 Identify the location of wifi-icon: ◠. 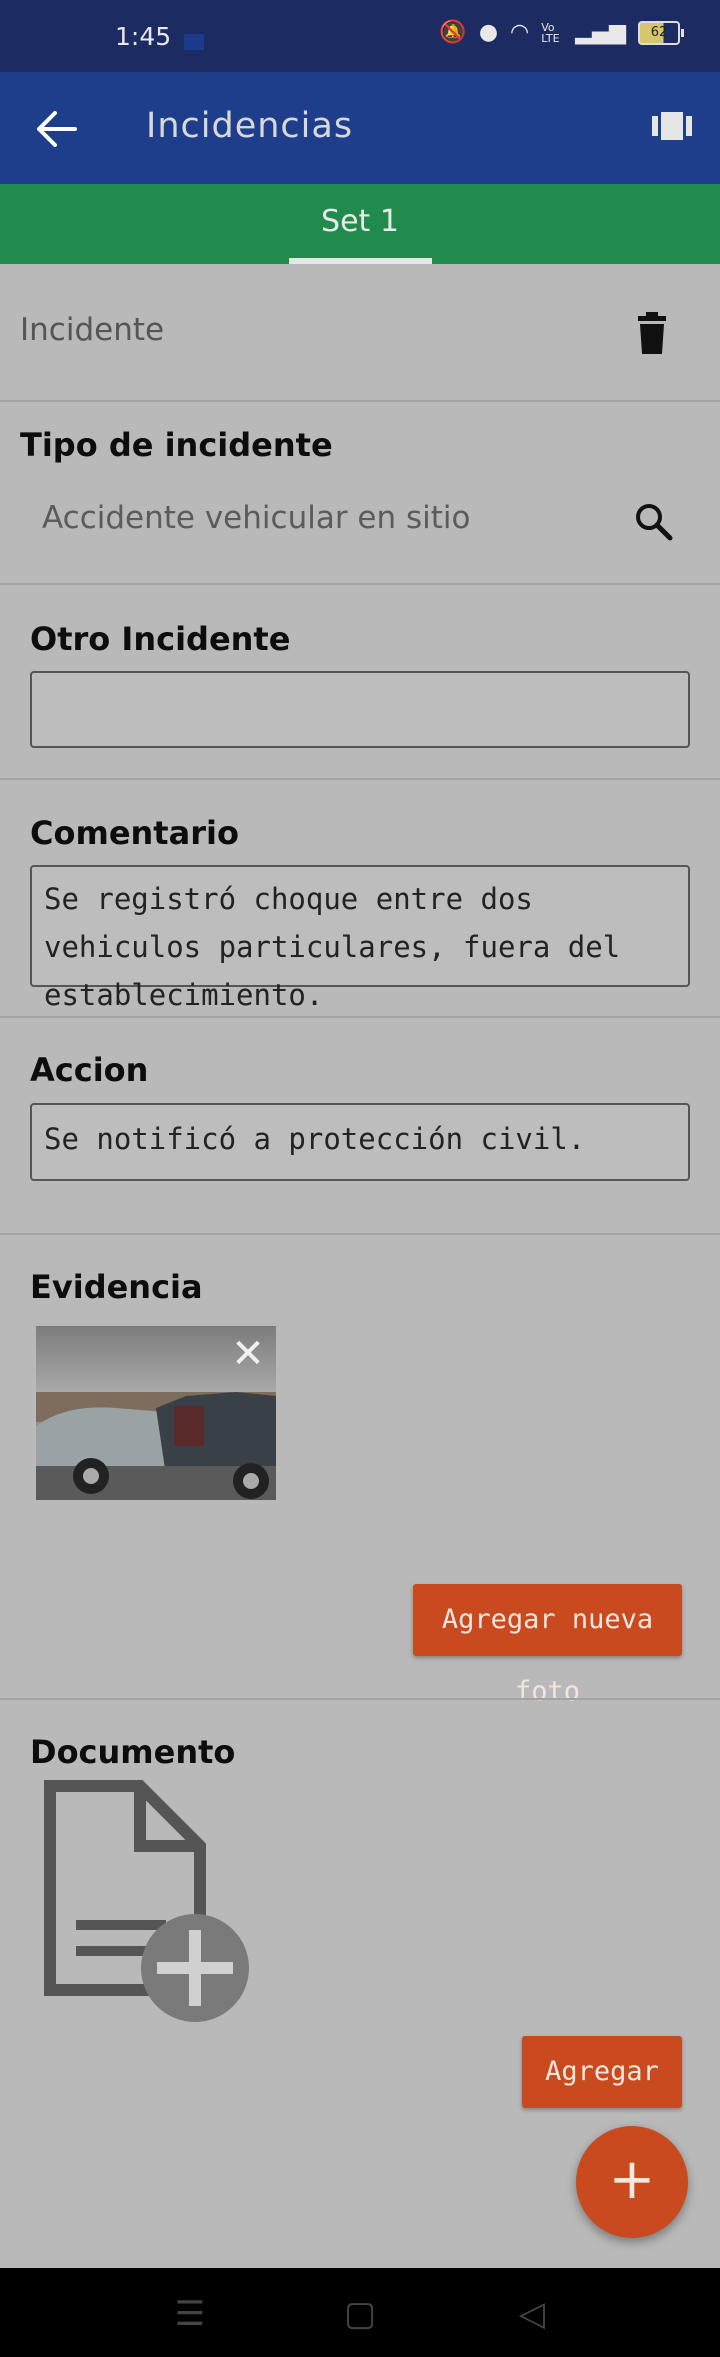
(520, 32).